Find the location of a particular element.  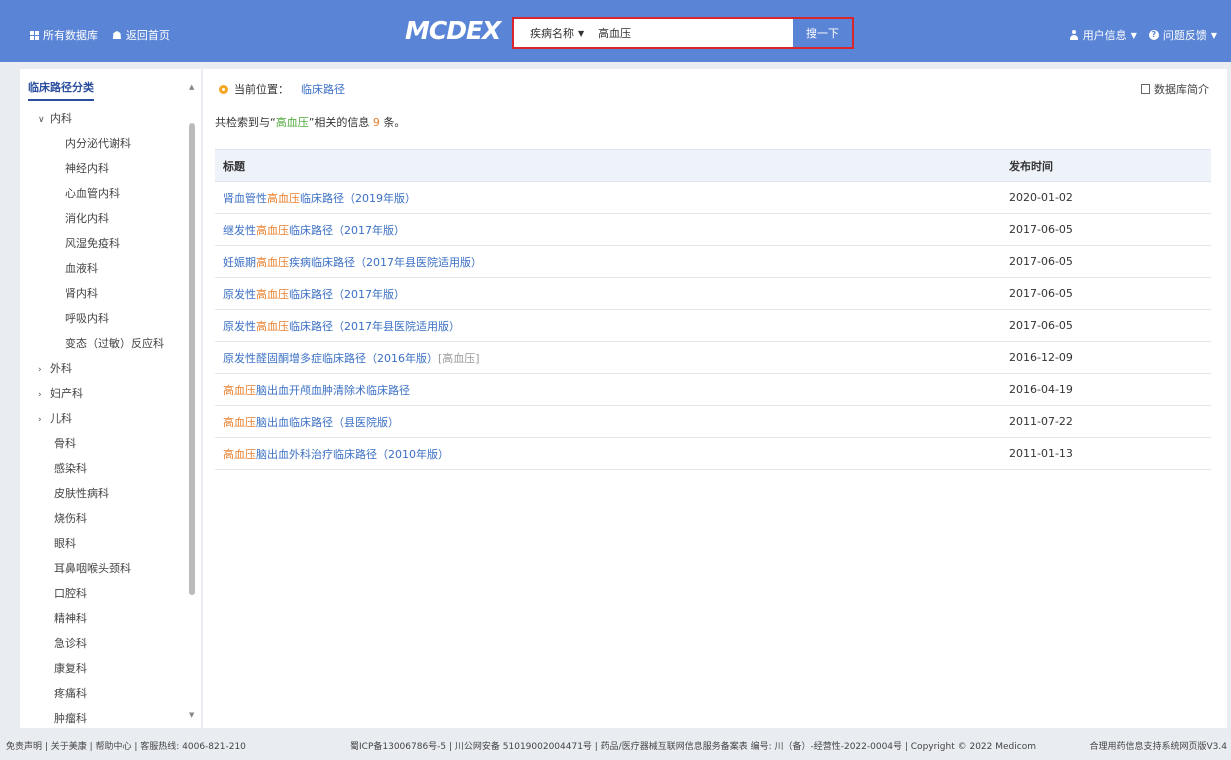

user-icon is located at coordinates (1074, 35).